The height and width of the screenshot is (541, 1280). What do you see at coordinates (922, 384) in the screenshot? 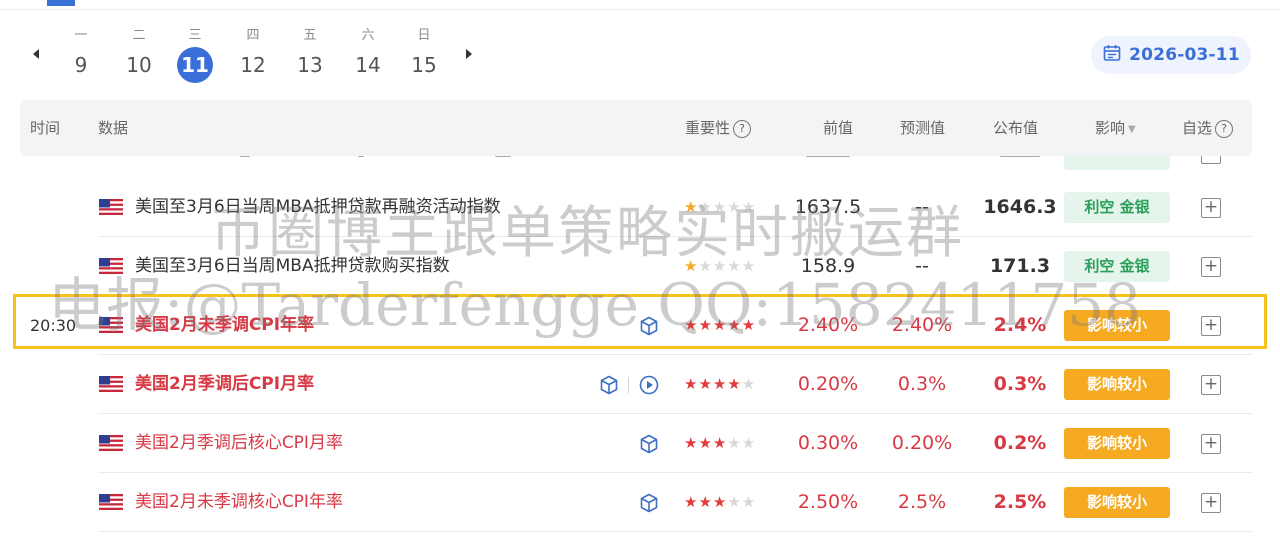
I see `forecast-value: 0.3%` at bounding box center [922, 384].